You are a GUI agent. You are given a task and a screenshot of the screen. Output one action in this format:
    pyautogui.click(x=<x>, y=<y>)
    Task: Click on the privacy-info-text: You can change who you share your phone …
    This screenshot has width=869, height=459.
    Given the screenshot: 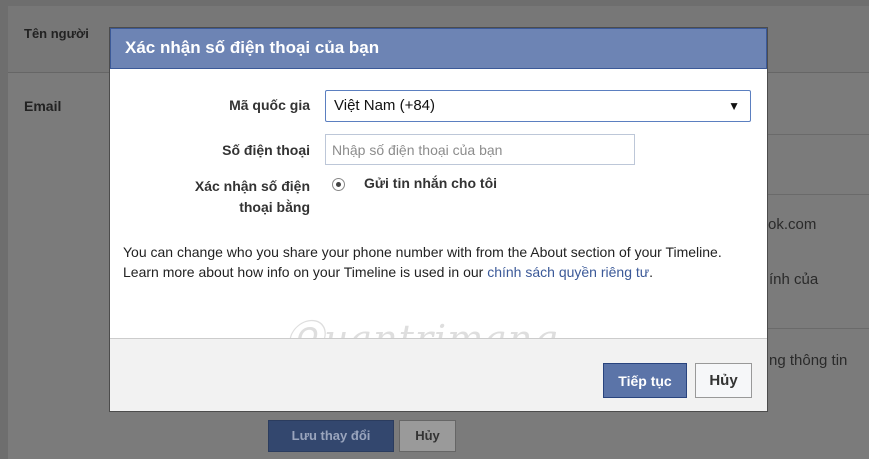 What is the action you would take?
    pyautogui.click(x=441, y=262)
    